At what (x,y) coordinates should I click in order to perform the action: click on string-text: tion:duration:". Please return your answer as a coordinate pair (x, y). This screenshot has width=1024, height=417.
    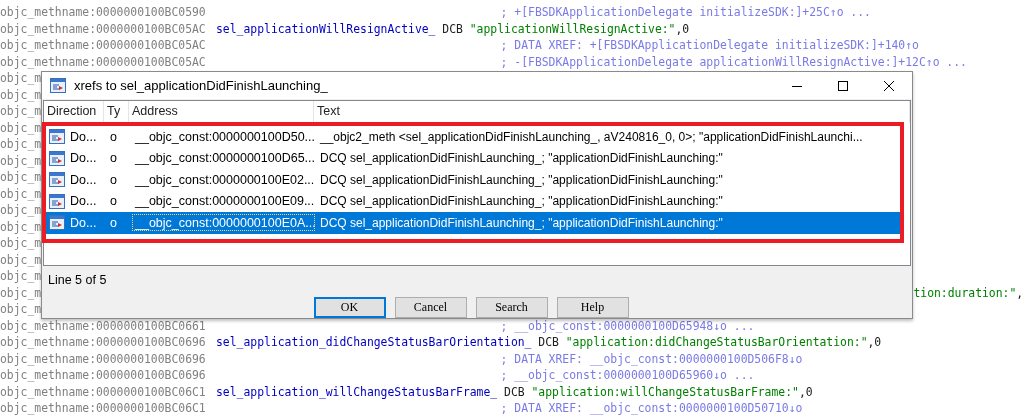
    Looking at the image, I should click on (965, 292).